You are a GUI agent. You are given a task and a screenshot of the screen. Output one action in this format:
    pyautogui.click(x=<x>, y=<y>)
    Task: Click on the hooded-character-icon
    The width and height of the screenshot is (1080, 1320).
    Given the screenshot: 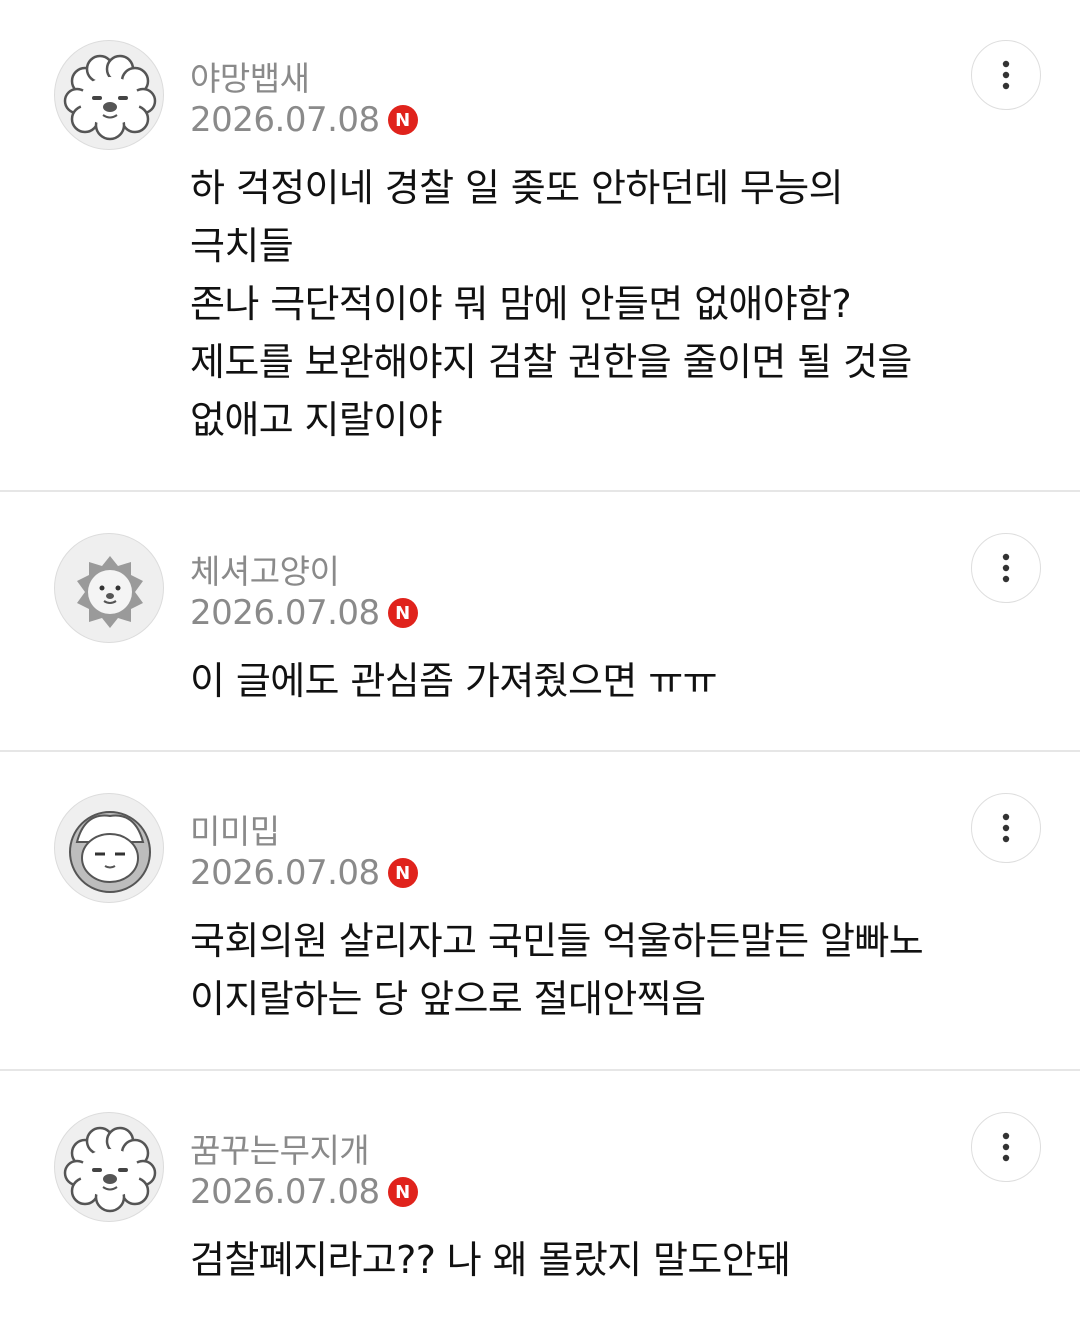 What is the action you would take?
    pyautogui.click(x=110, y=852)
    